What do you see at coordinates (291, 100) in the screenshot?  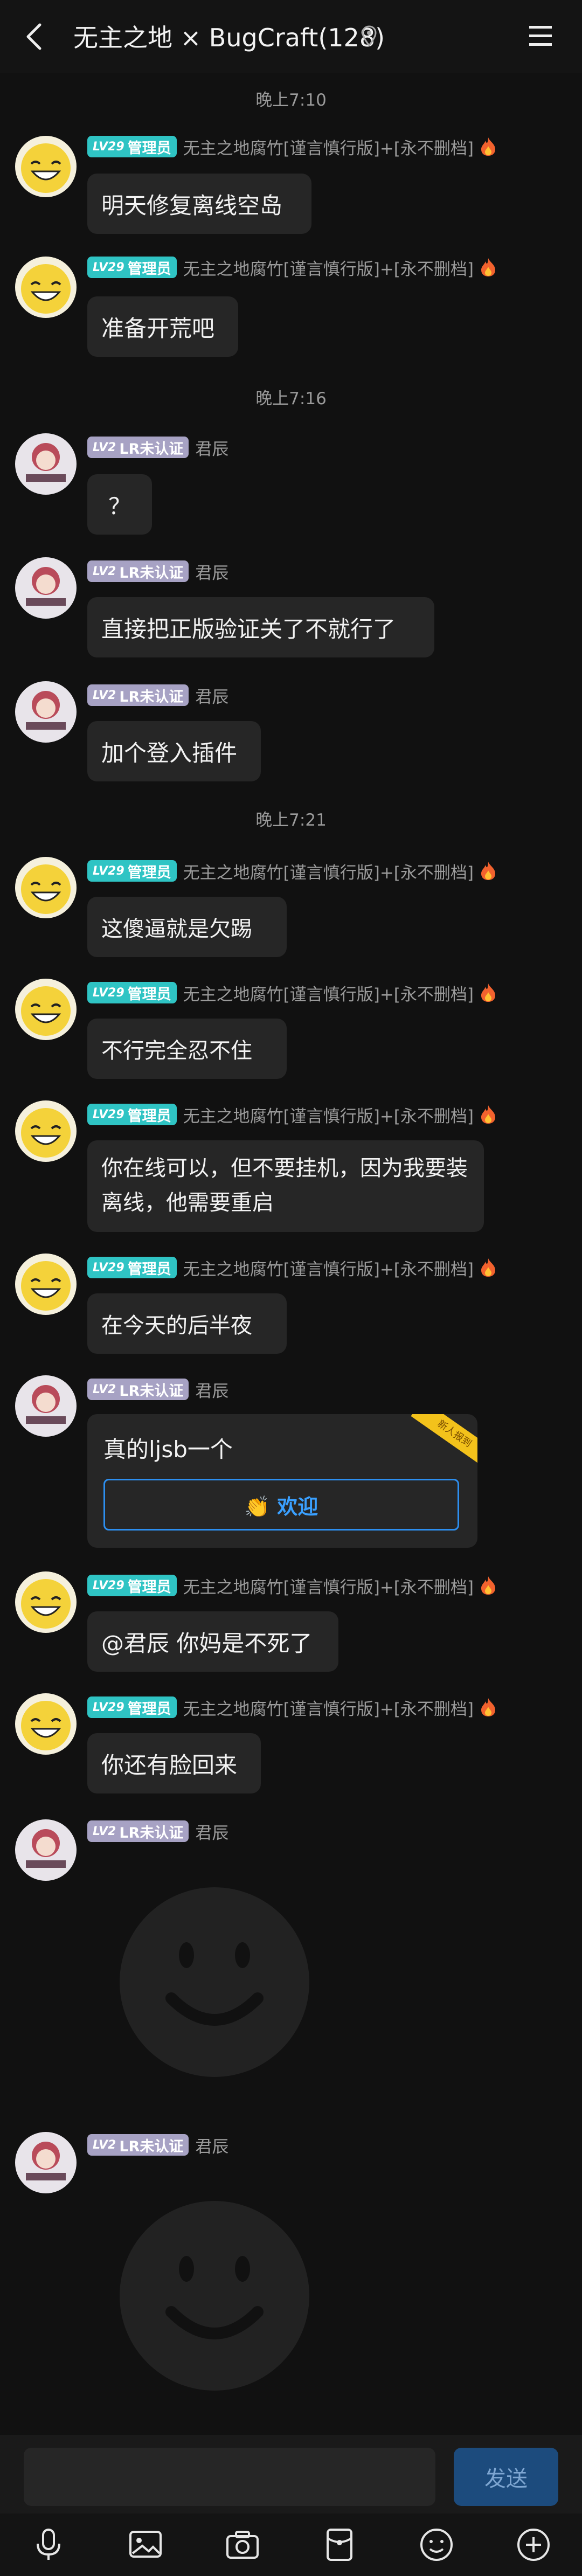 I see `timestamp: 晚上7:10` at bounding box center [291, 100].